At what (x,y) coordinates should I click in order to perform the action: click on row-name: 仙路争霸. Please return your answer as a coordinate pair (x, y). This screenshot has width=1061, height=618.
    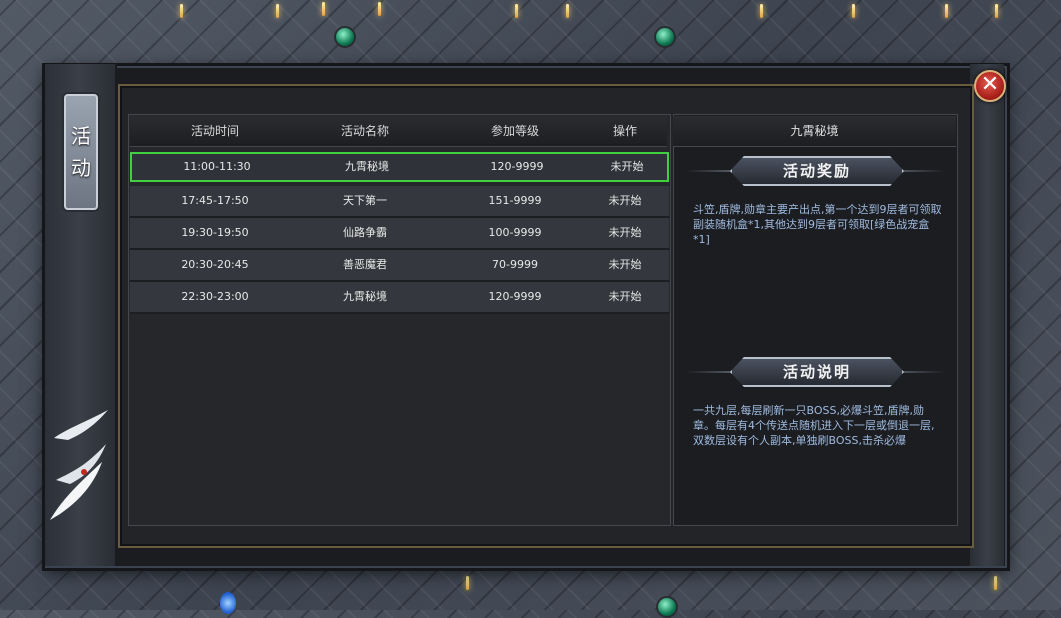
    Looking at the image, I should click on (365, 232).